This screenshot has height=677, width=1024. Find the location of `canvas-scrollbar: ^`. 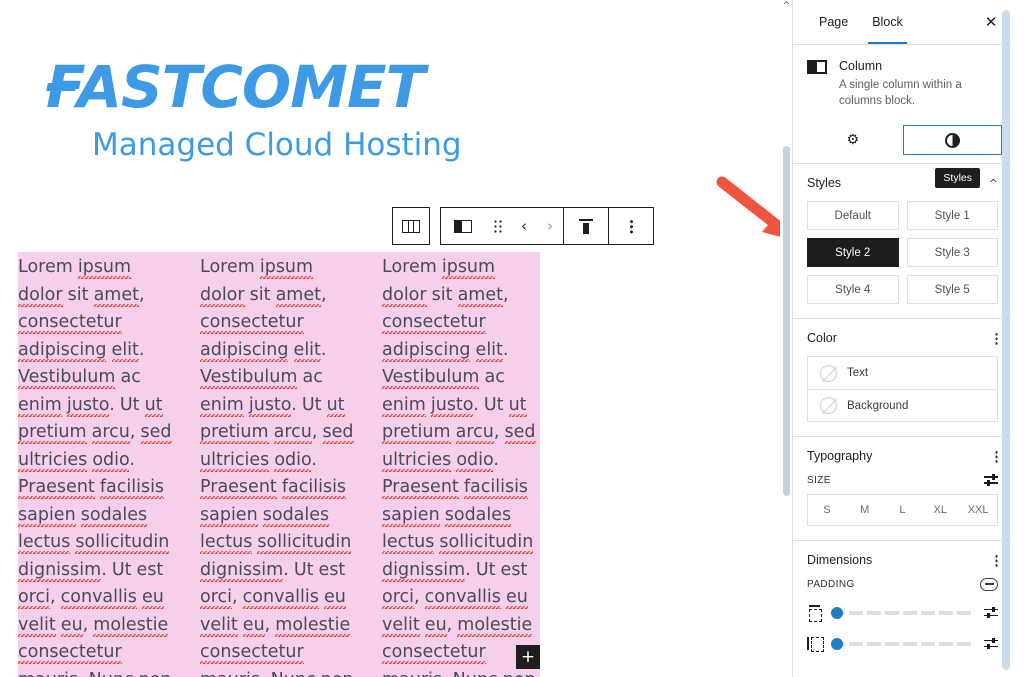

canvas-scrollbar: ^ is located at coordinates (786, 338).